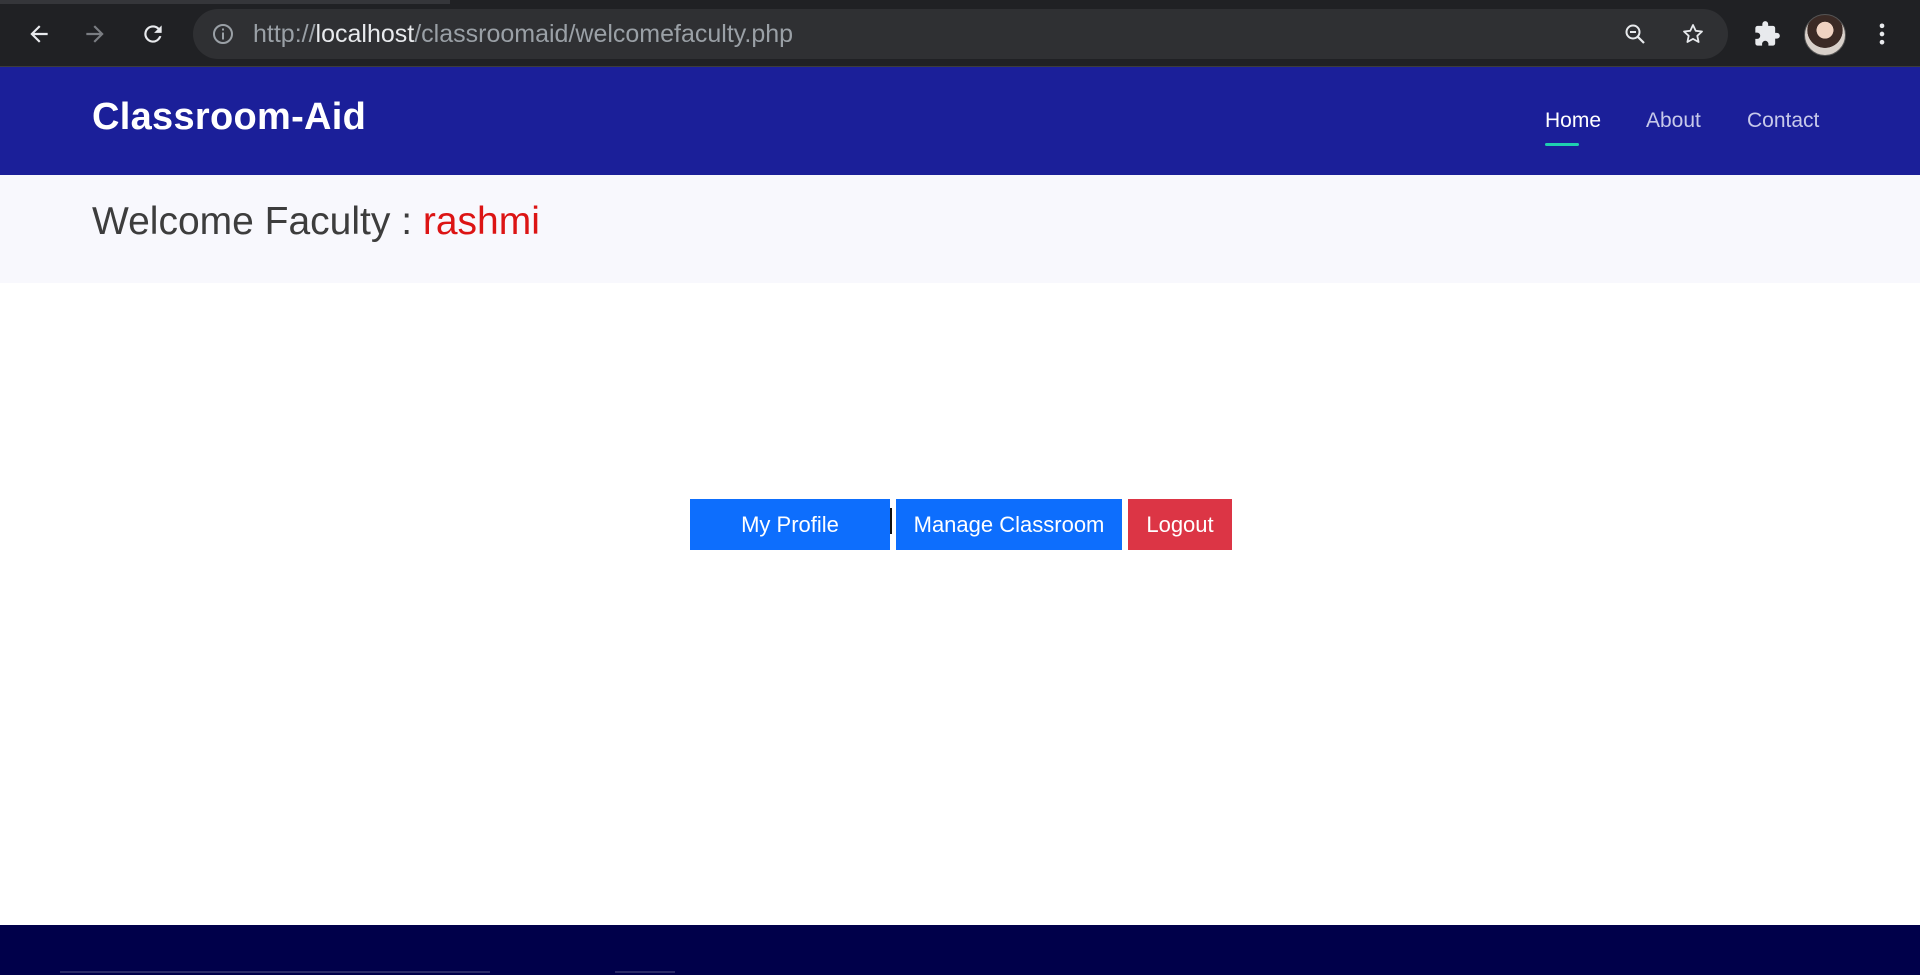  I want to click on my-profile-button: My Profile, so click(790, 524).